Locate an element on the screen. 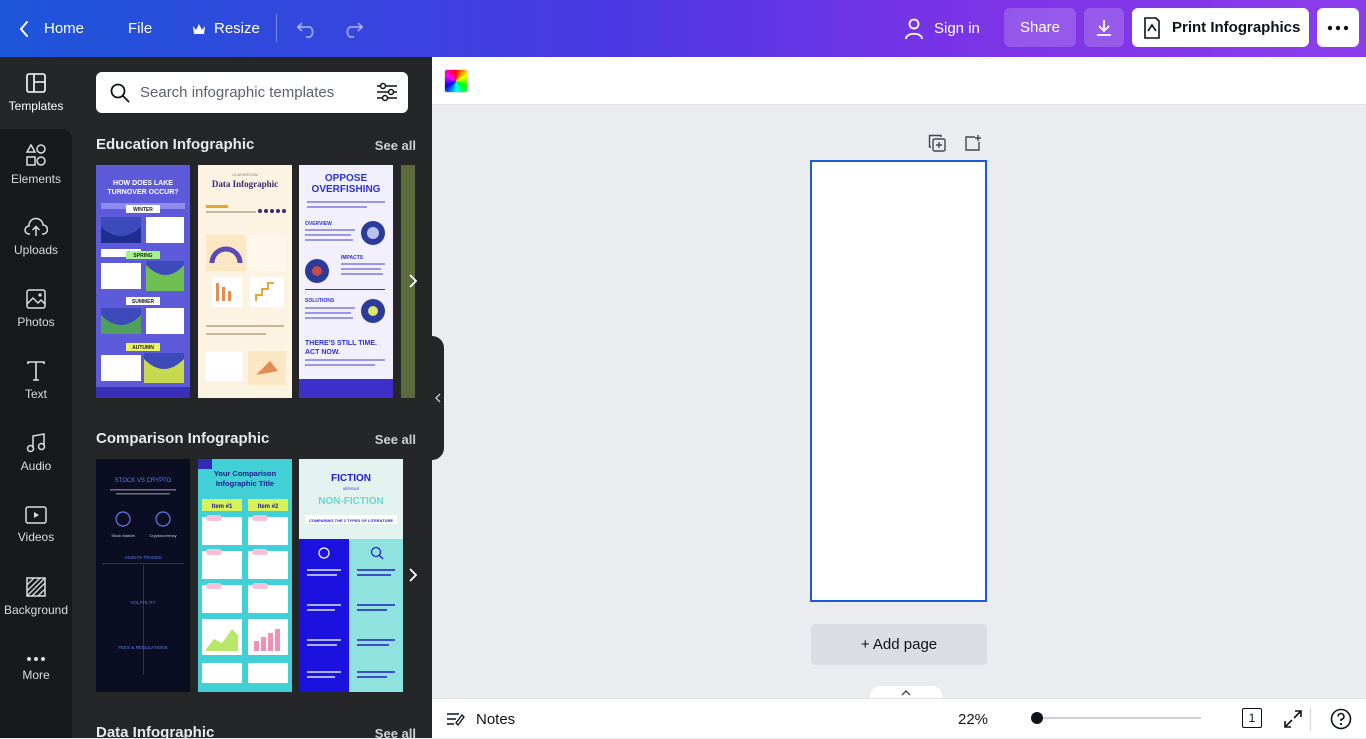 The image size is (1366, 739). rail-item-videos: Videos is located at coordinates (36, 525).